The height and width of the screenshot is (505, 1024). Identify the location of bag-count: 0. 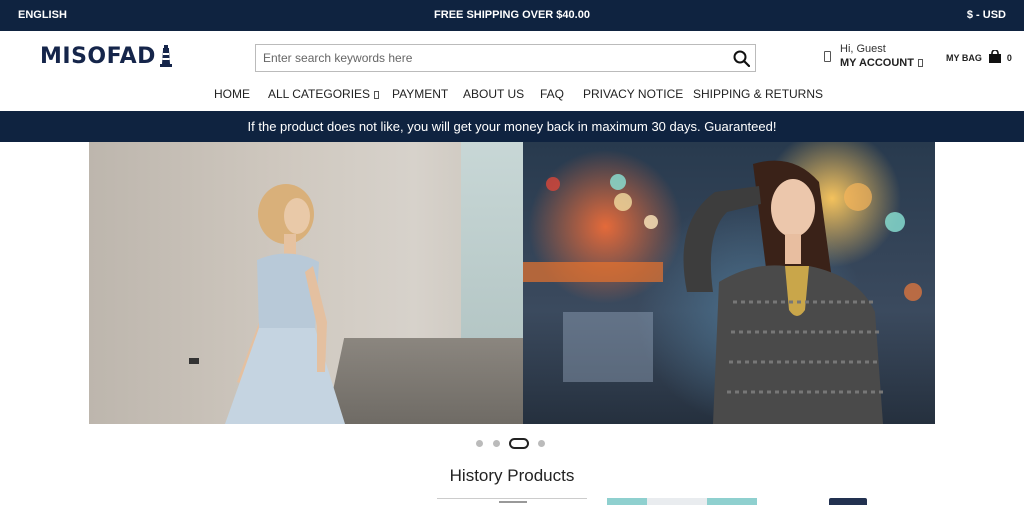
(1009, 57).